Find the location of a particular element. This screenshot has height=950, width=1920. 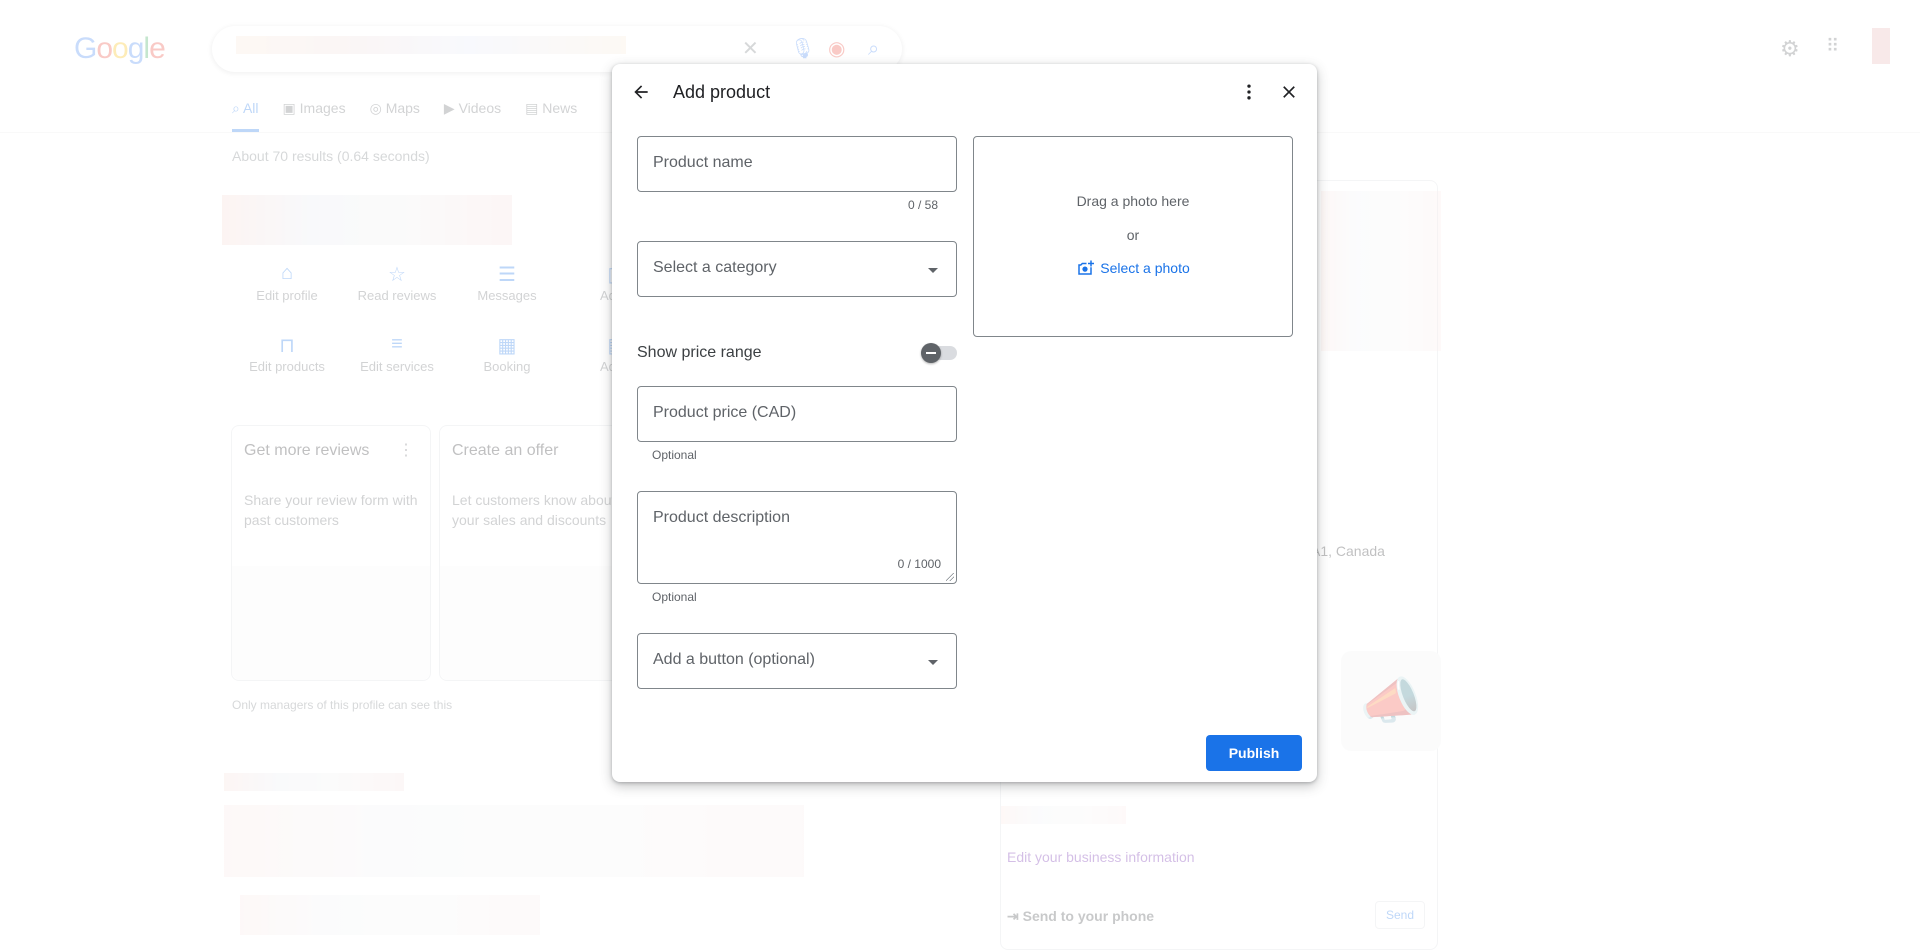

search-icon: ⌕ is located at coordinates (873, 49).